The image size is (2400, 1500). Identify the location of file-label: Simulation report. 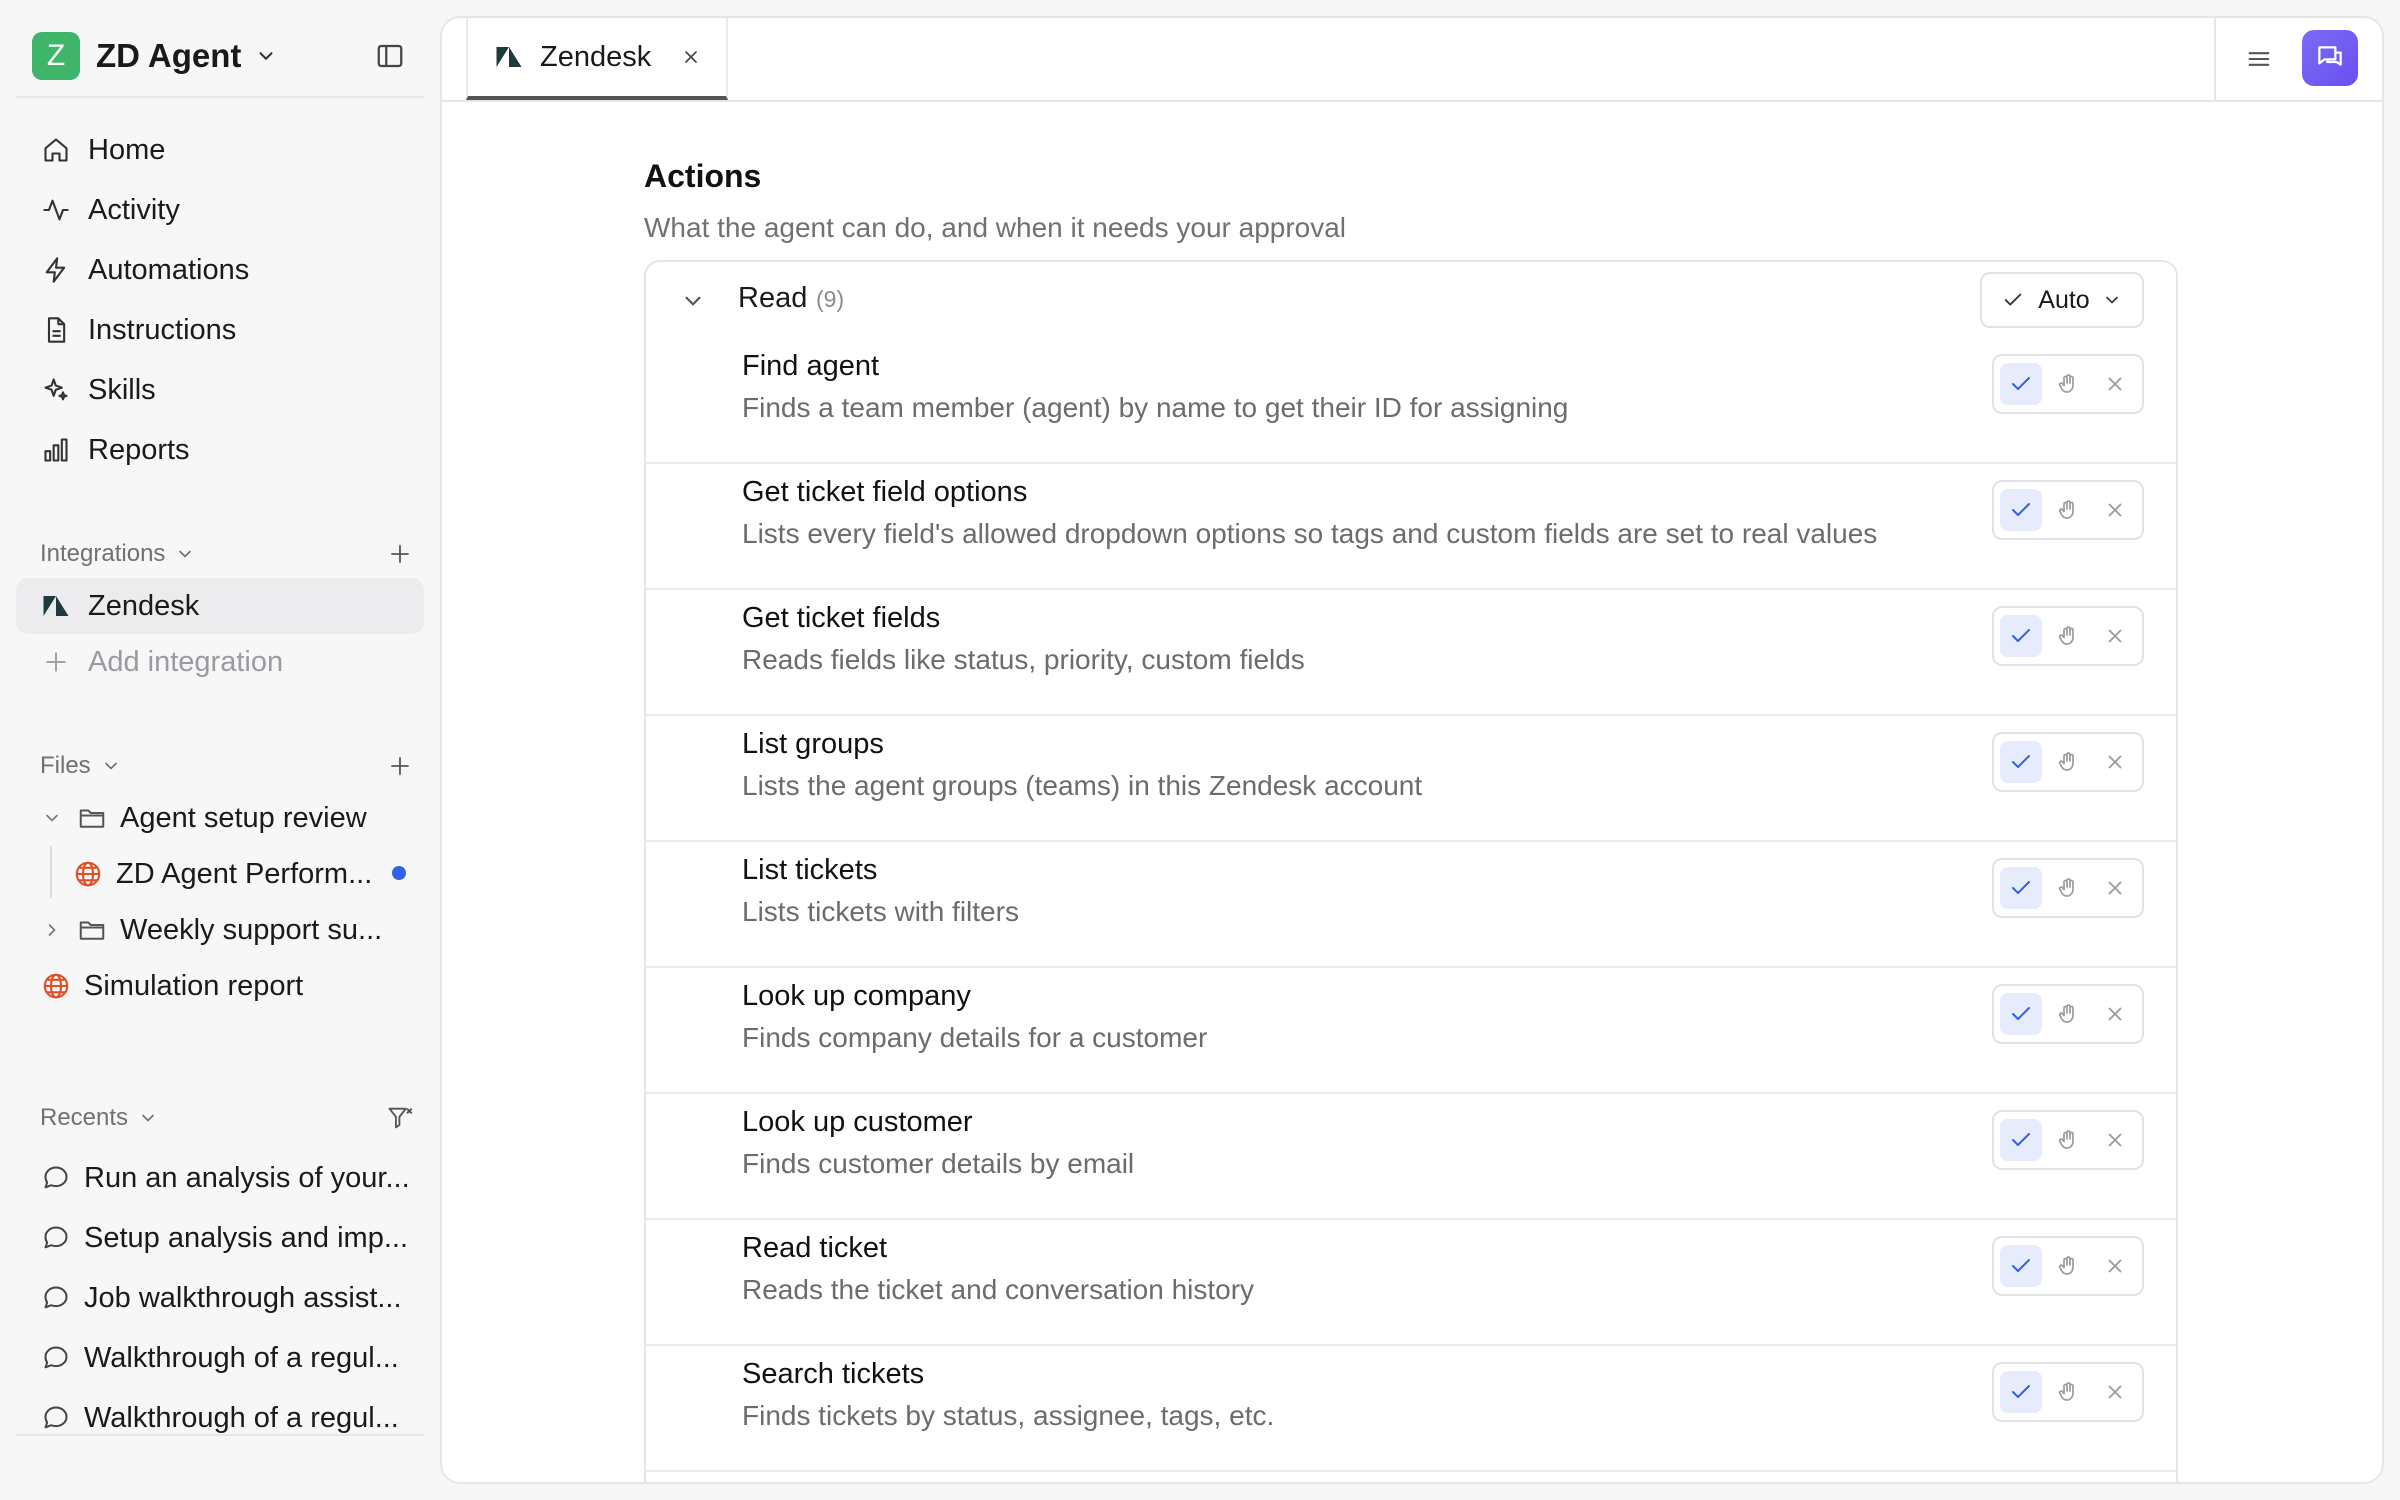
(194, 985).